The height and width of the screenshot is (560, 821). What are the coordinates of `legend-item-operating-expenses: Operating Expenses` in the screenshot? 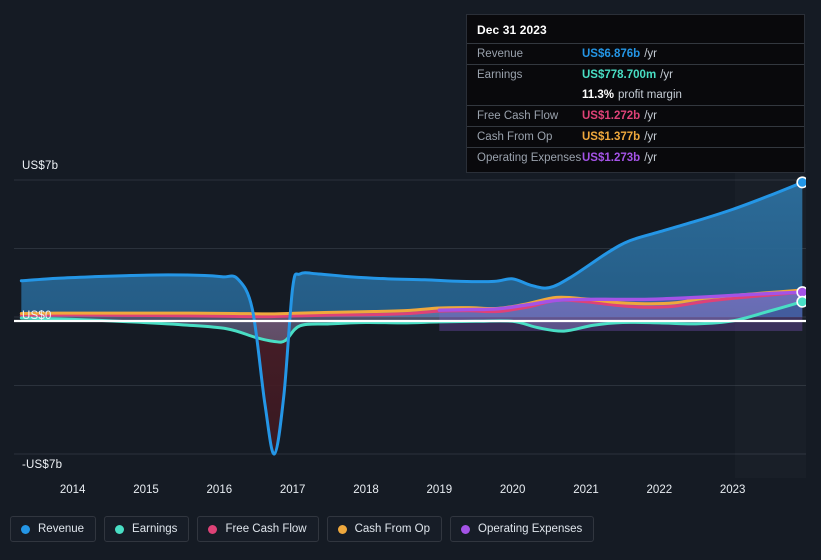 It's located at (522, 529).